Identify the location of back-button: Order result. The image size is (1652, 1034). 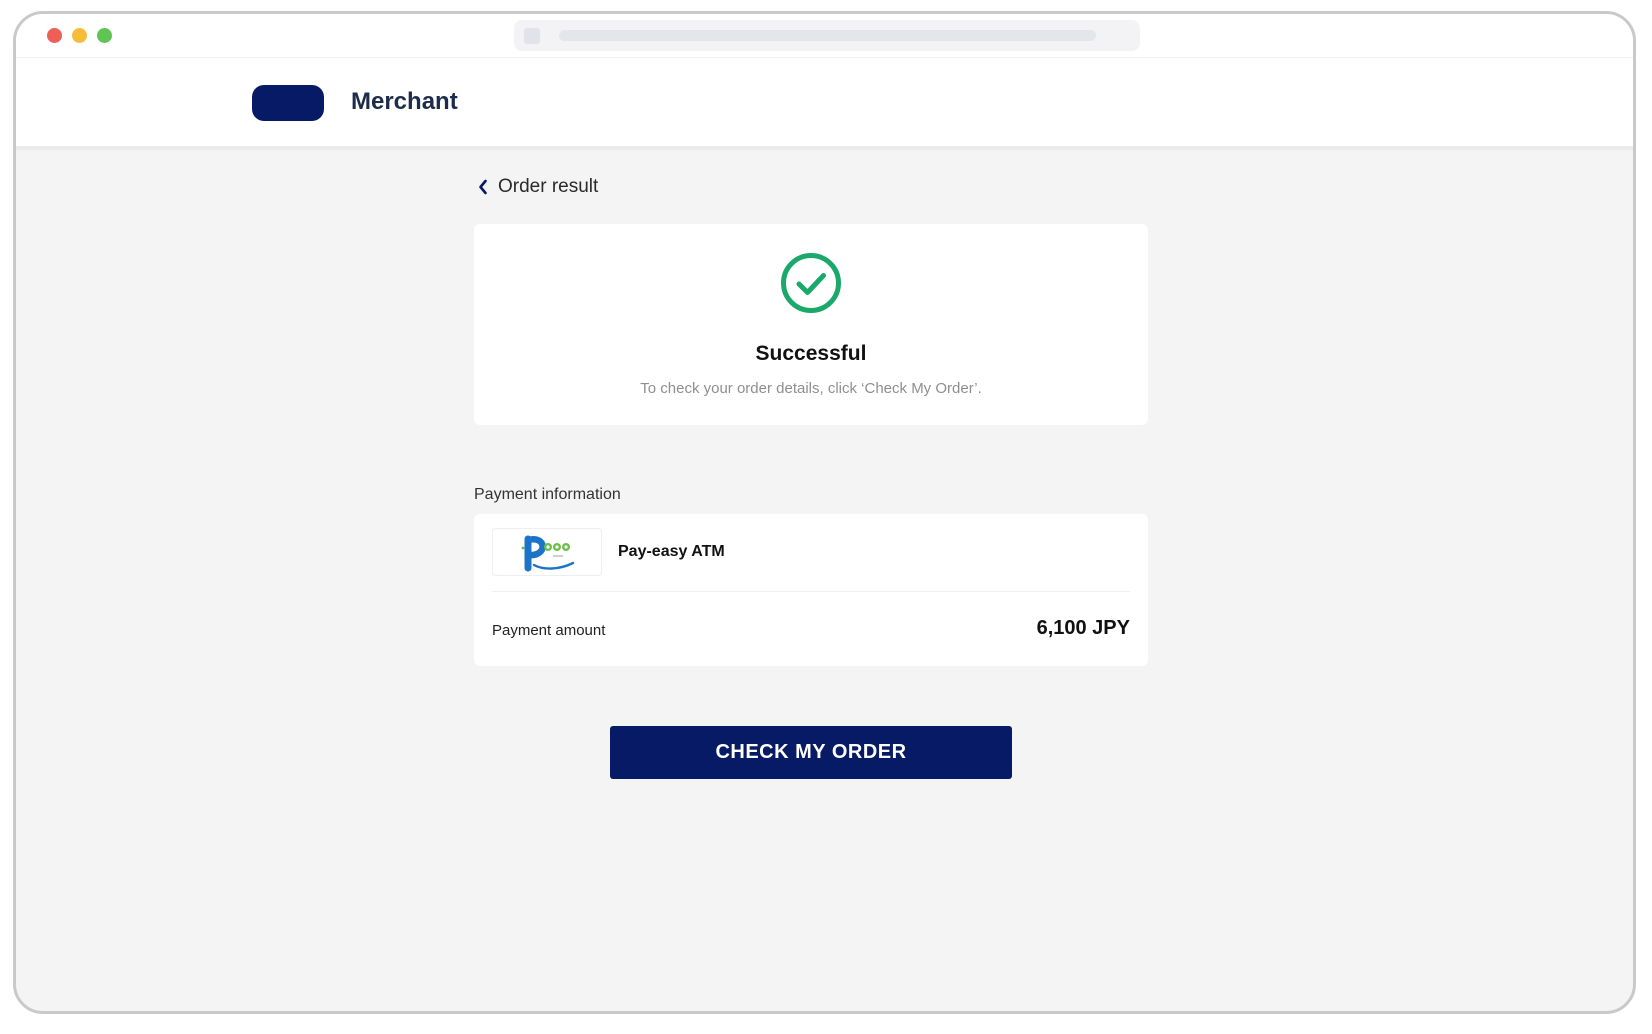
(538, 187).